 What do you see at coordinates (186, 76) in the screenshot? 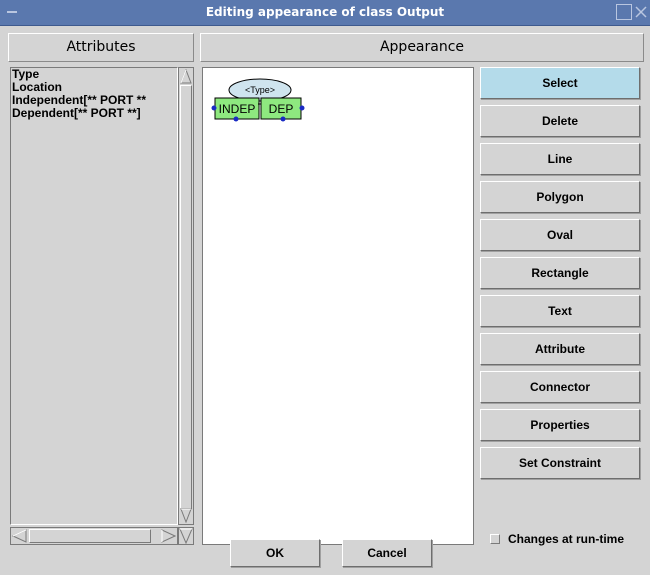
I see `scroll-up-arrow-icon` at bounding box center [186, 76].